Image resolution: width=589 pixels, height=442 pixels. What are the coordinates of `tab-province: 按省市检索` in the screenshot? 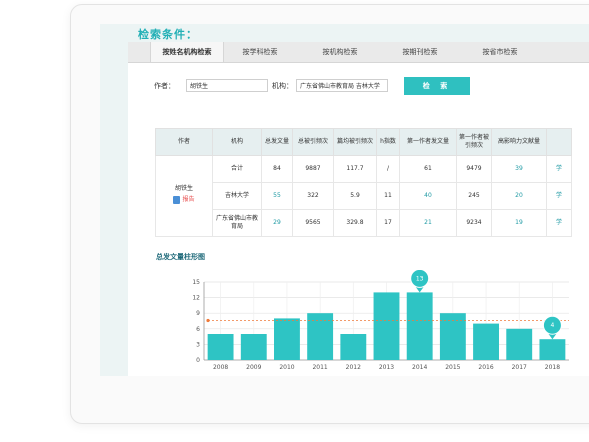 It's located at (500, 52).